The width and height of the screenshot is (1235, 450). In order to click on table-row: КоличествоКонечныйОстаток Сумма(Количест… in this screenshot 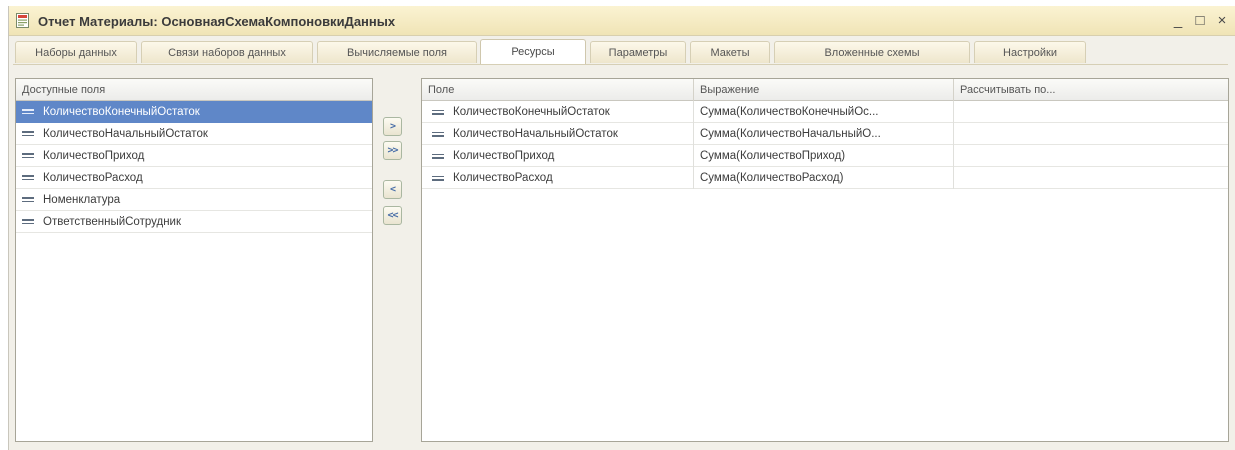, I will do `click(825, 112)`.